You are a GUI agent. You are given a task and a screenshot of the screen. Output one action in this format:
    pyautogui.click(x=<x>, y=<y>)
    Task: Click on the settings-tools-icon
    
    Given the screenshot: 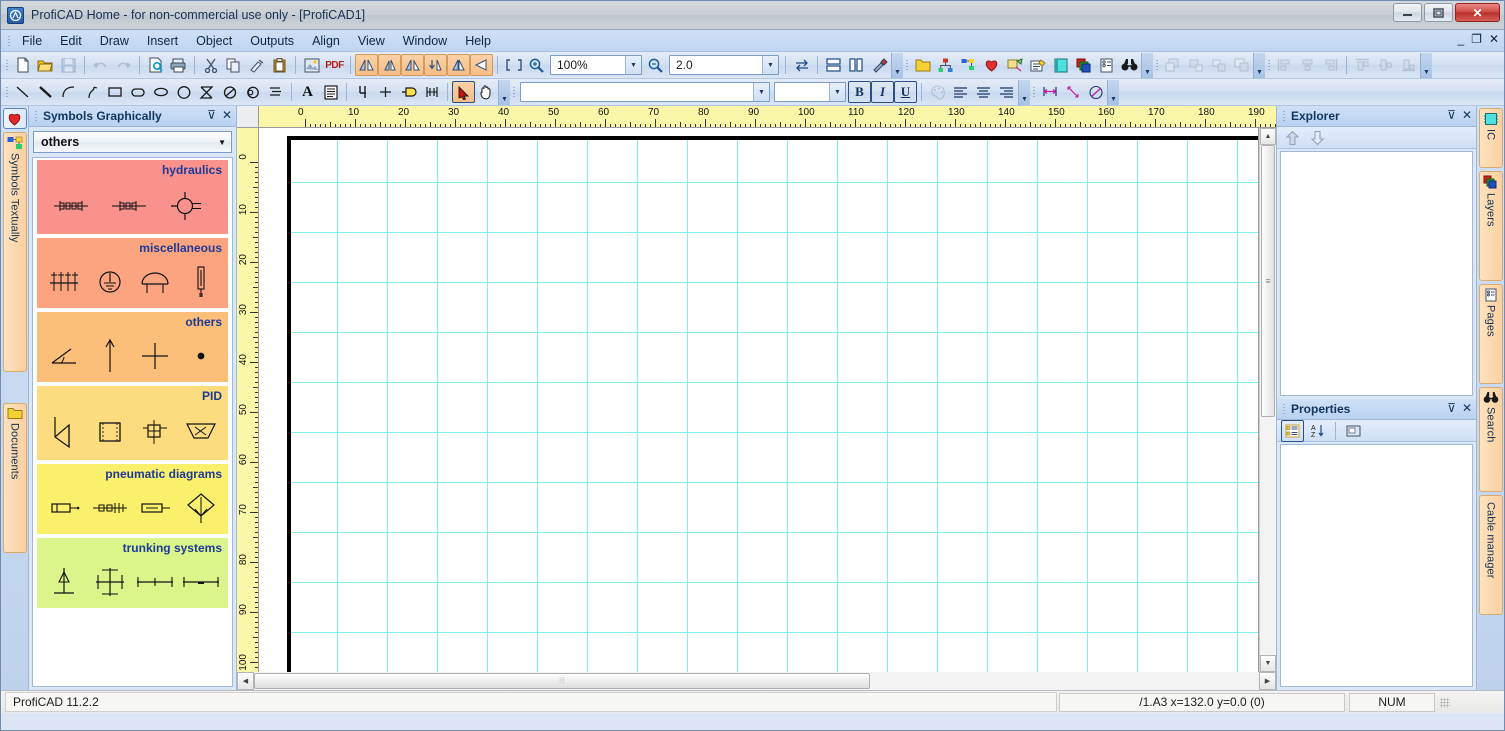 What is the action you would take?
    pyautogui.click(x=879, y=65)
    